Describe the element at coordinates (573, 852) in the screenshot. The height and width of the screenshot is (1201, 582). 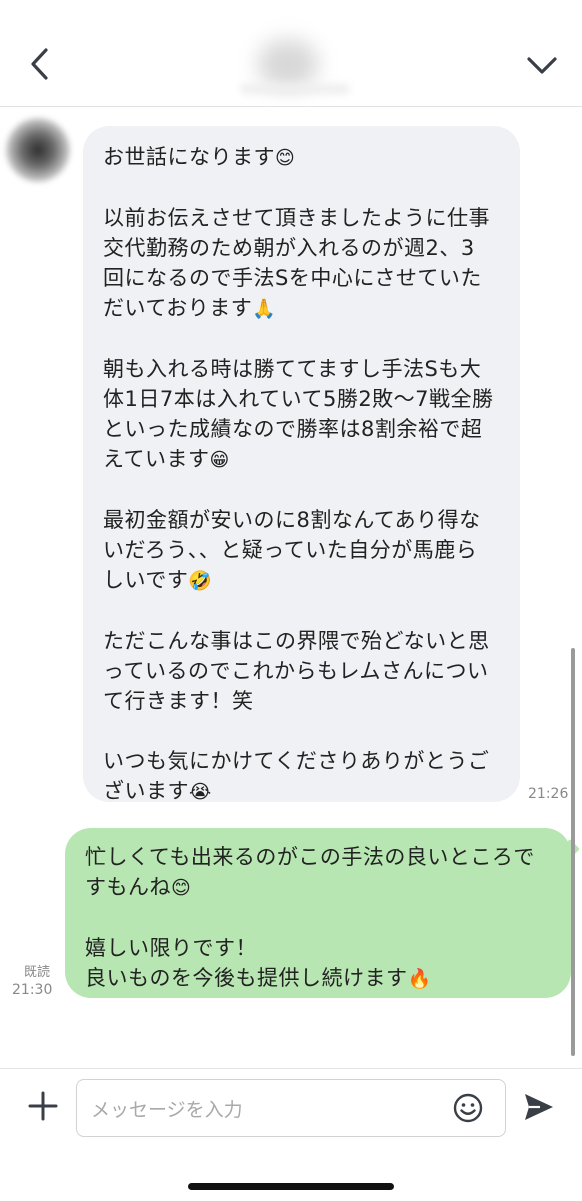
I see `scrollbar` at that location.